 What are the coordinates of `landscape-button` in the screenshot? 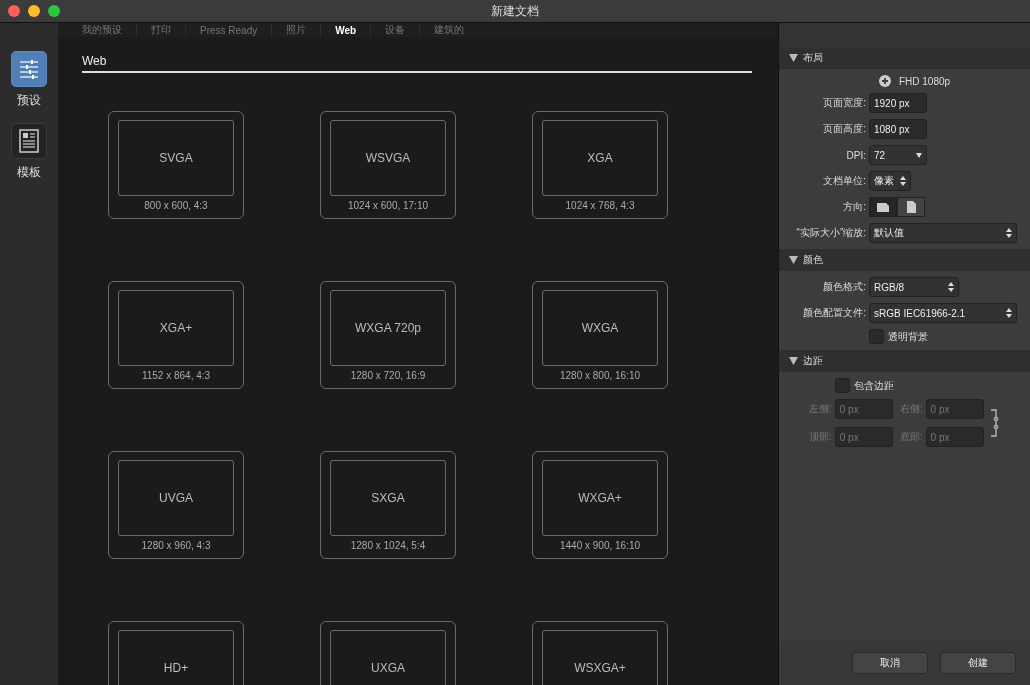 It's located at (883, 207).